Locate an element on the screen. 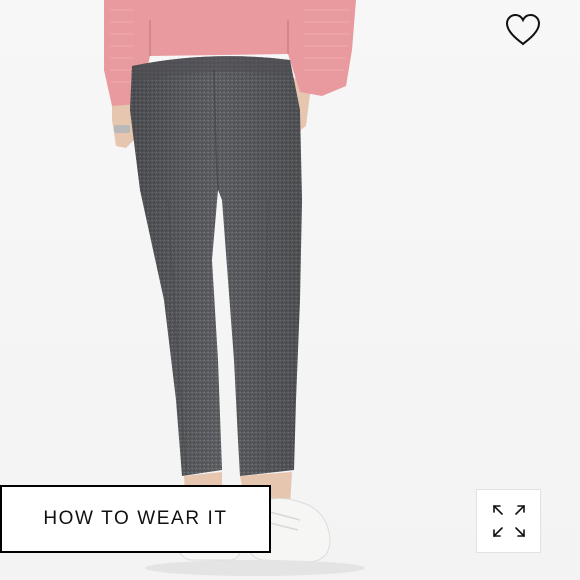  heart-outline-icon is located at coordinates (523, 29).